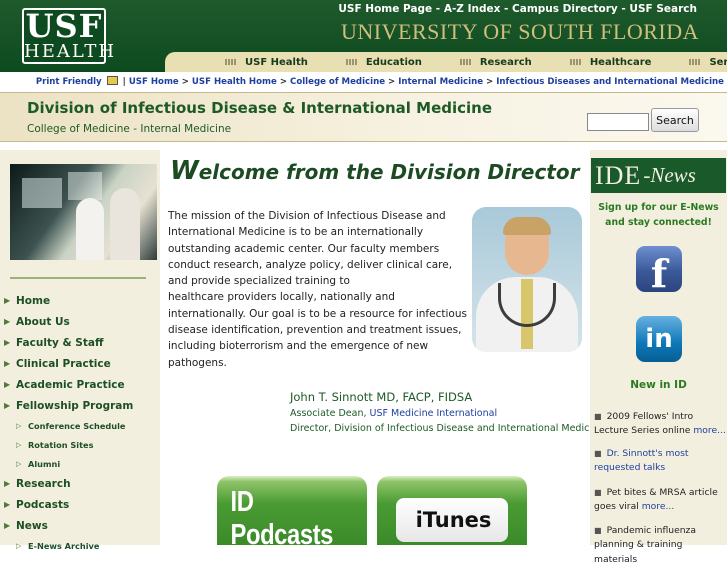  I want to click on crumb-internal-medicine: Internal Medicine, so click(440, 82).